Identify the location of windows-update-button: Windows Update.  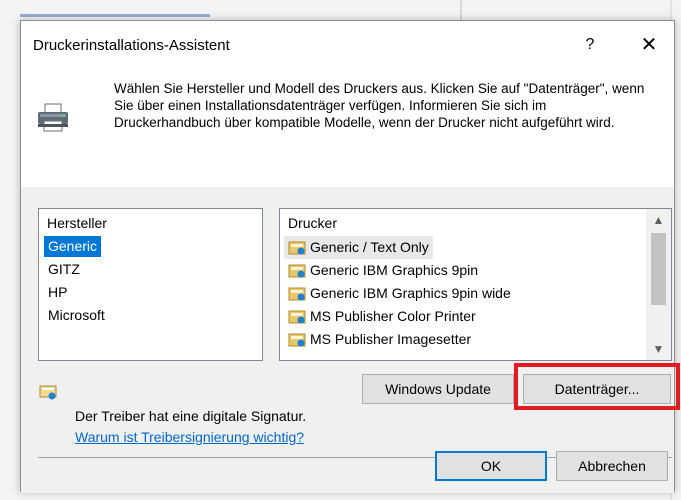
(438, 389).